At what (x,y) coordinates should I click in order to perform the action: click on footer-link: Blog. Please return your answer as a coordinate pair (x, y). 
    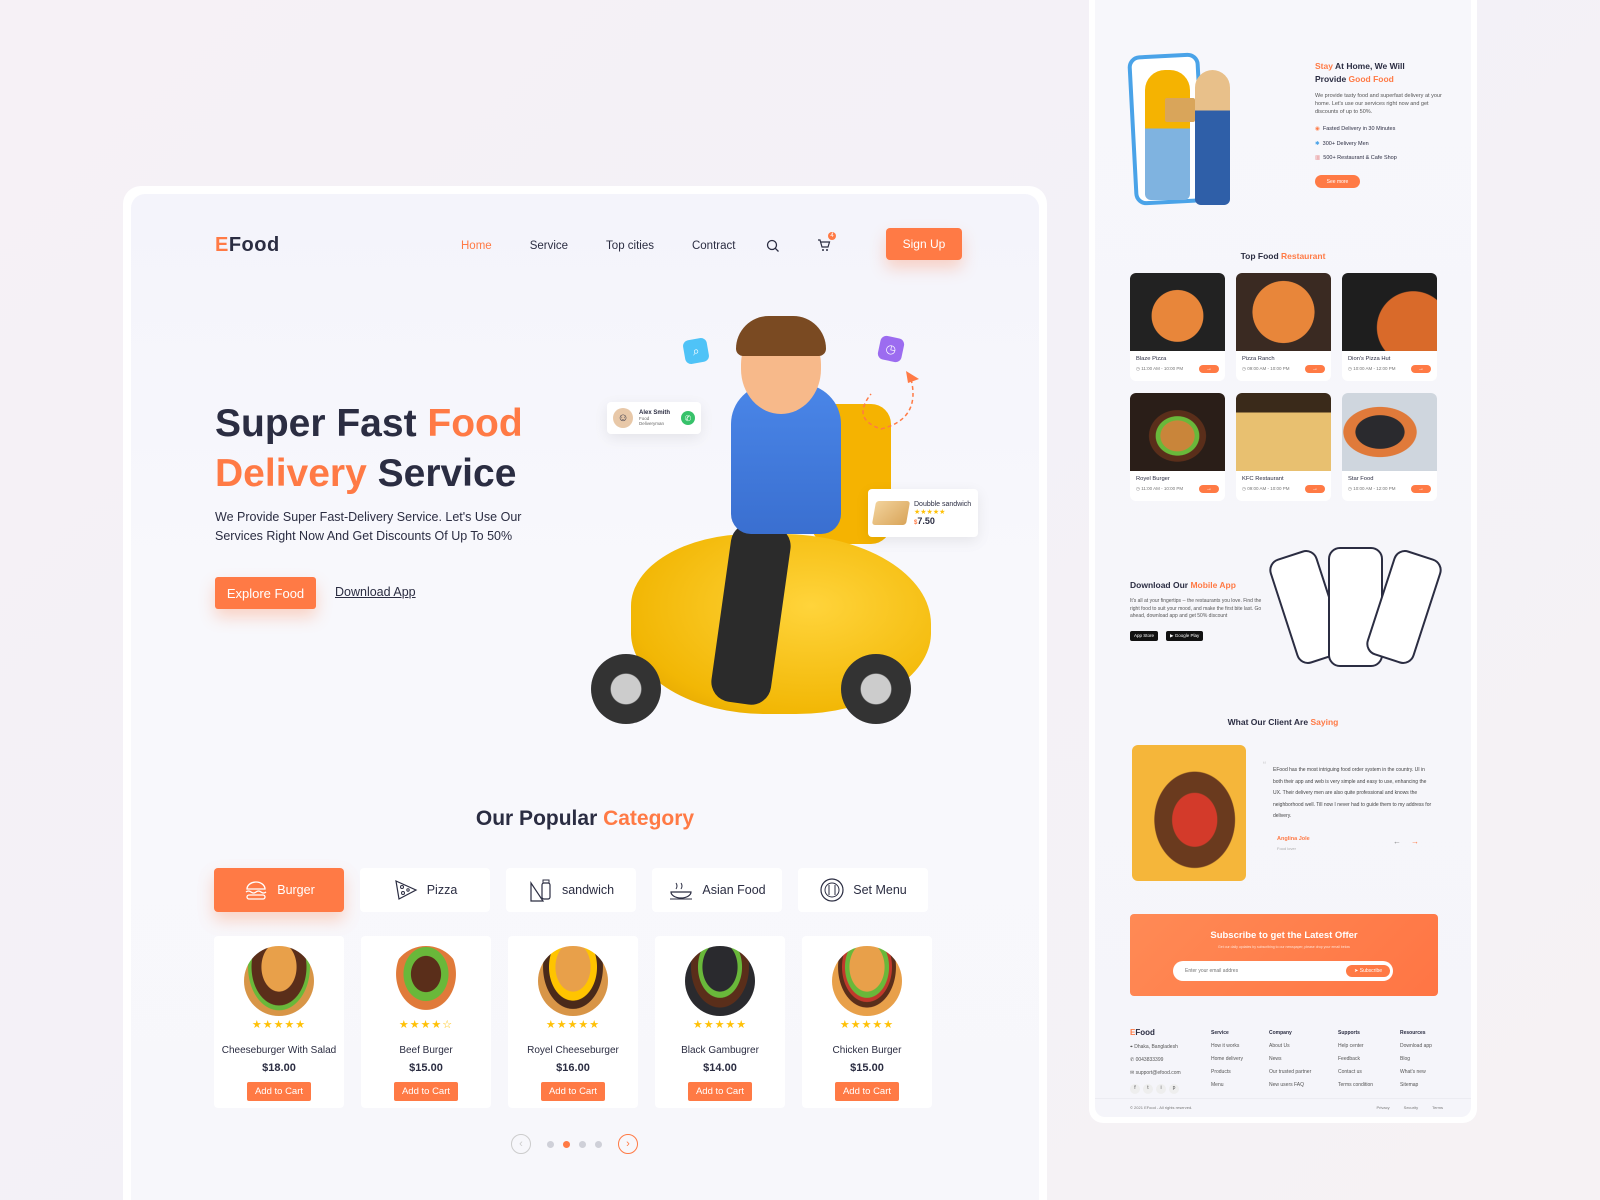
    Looking at the image, I should click on (1416, 1059).